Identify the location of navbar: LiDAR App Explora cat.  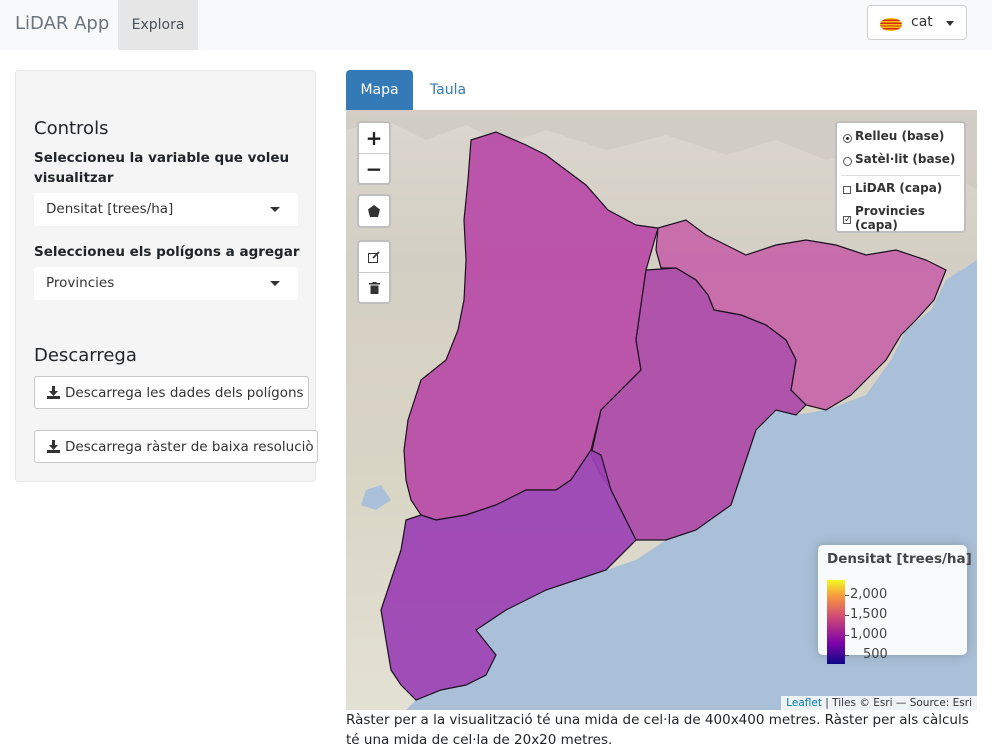
(496, 25).